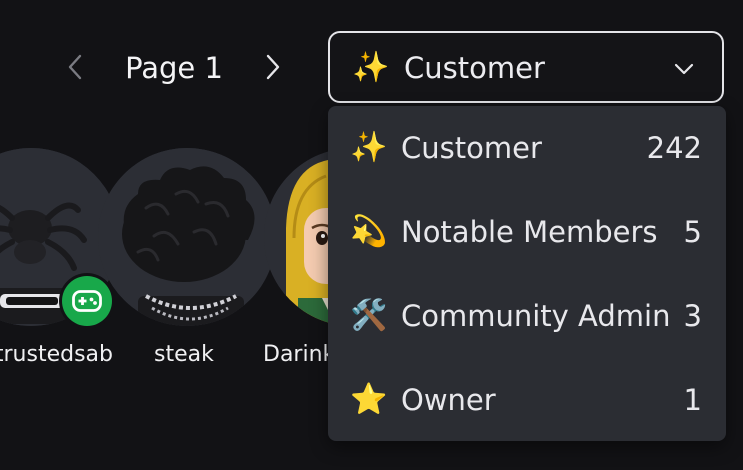 The image size is (743, 470). What do you see at coordinates (369, 399) in the screenshot?
I see `star-icon: ⭐` at bounding box center [369, 399].